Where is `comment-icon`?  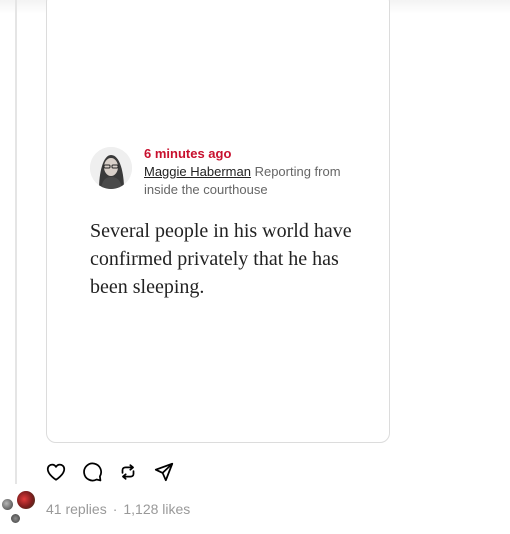 comment-icon is located at coordinates (92, 472).